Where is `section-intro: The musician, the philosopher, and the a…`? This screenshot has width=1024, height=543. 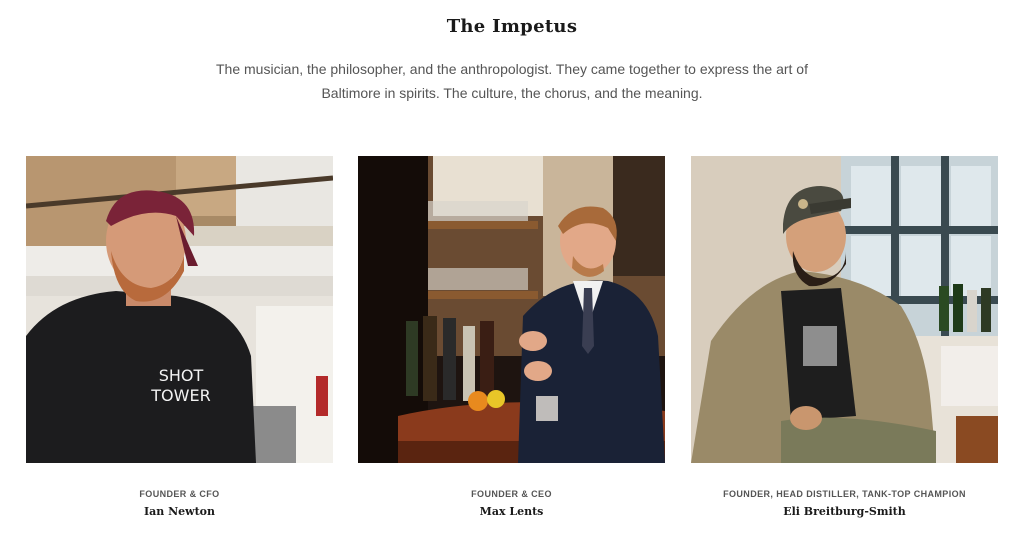
section-intro: The musician, the philosopher, and the a… is located at coordinates (512, 81).